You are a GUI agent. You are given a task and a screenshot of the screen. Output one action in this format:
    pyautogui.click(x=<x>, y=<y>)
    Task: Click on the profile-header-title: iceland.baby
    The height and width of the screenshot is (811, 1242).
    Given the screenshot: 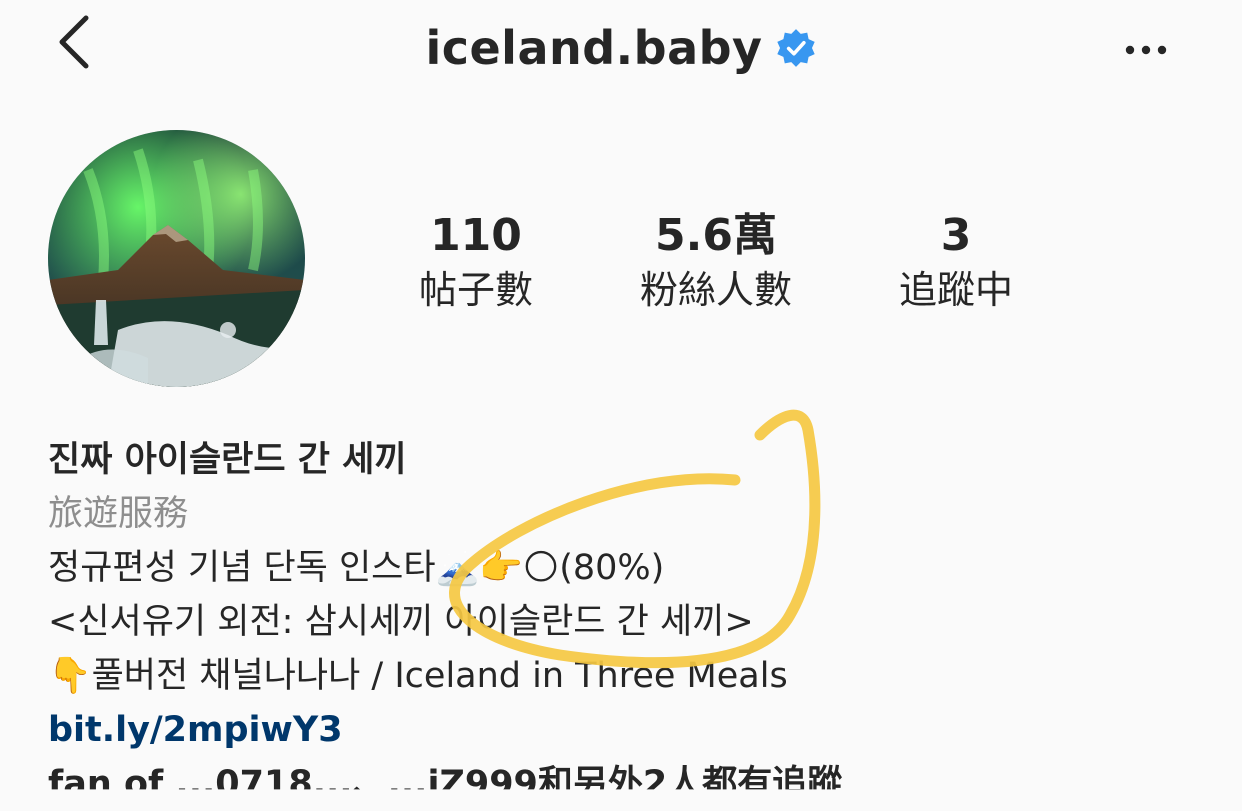 What is the action you would take?
    pyautogui.click(x=621, y=48)
    